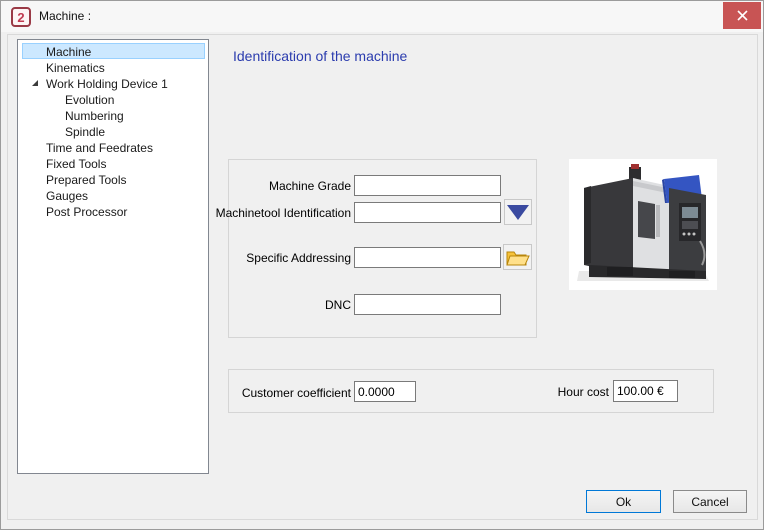 The width and height of the screenshot is (764, 530). What do you see at coordinates (309, 186) in the screenshot?
I see `machine-grade-label: Machine Grade` at bounding box center [309, 186].